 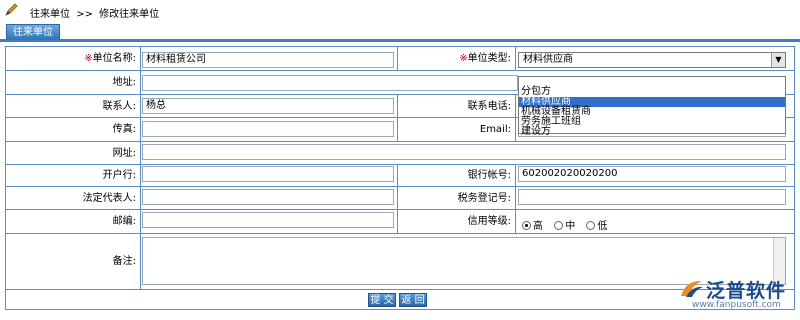 What do you see at coordinates (413, 300) in the screenshot?
I see `back-button: 返 回` at bounding box center [413, 300].